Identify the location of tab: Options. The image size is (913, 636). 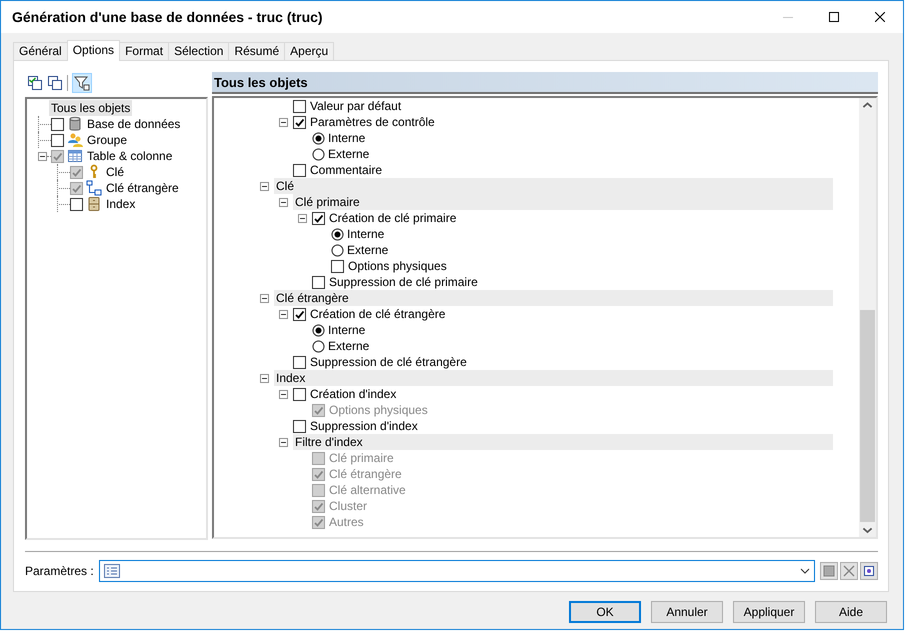
(93, 50).